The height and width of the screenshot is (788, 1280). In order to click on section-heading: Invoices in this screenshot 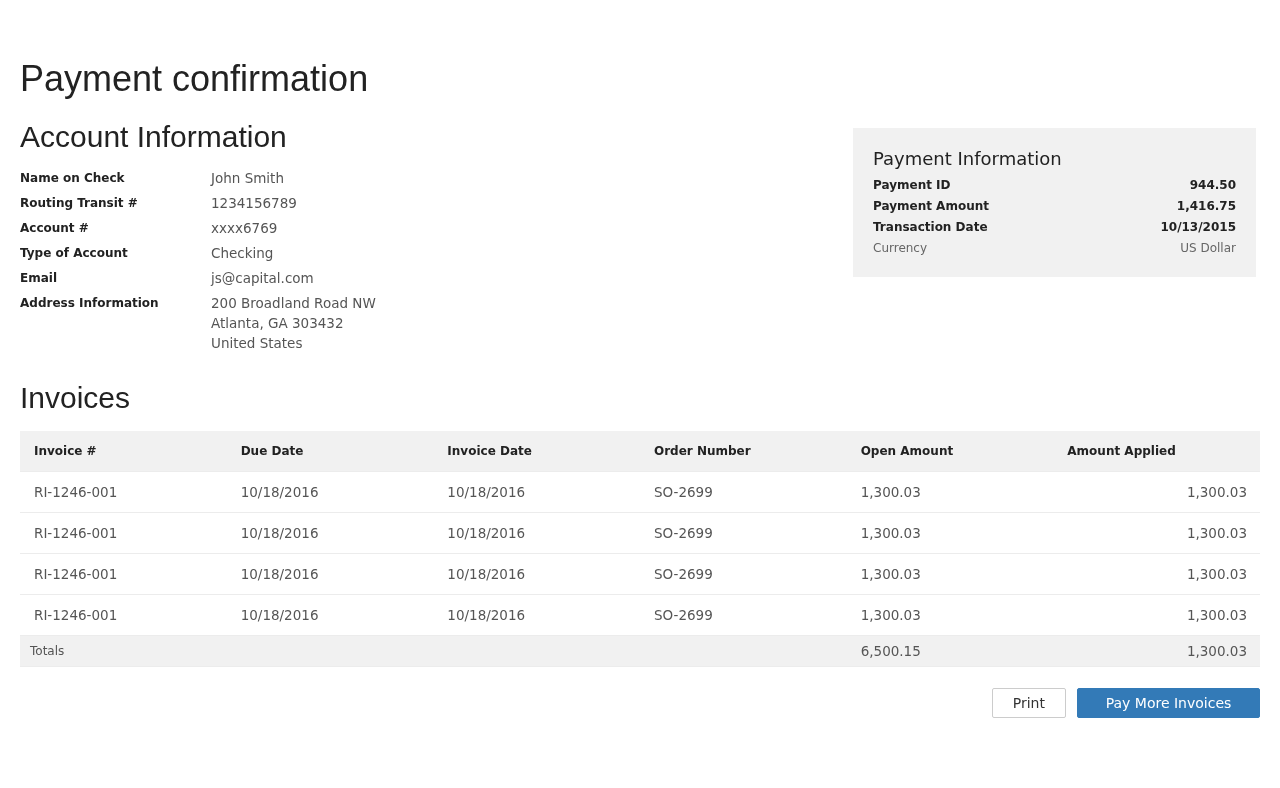, I will do `click(76, 398)`.